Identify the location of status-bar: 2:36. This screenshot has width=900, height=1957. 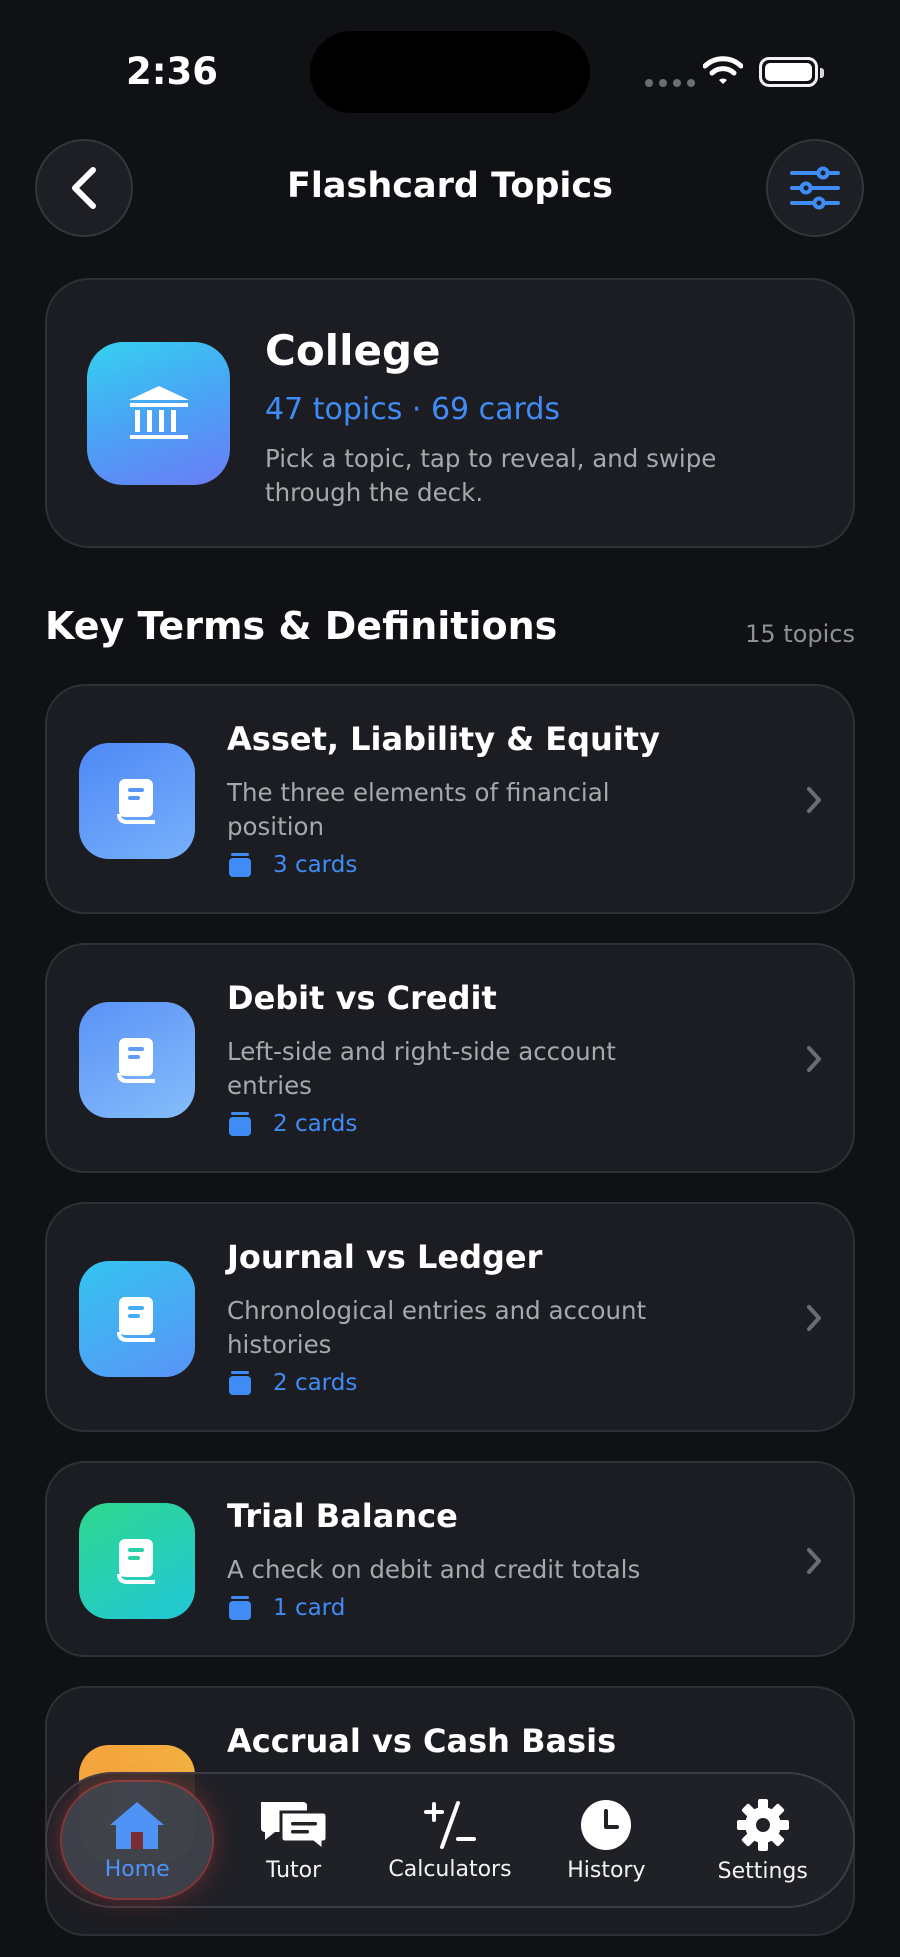
(450, 70).